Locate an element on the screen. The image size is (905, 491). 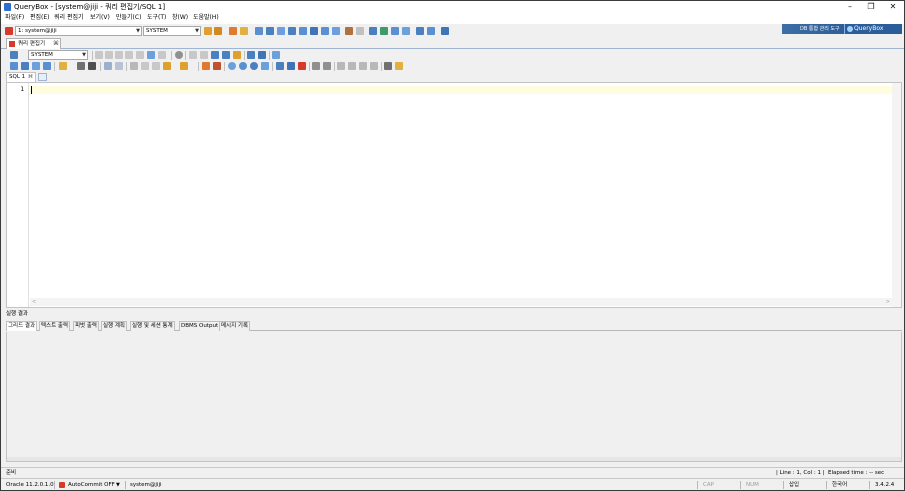
menu-tools: 도구(T) is located at coordinates (156, 18).